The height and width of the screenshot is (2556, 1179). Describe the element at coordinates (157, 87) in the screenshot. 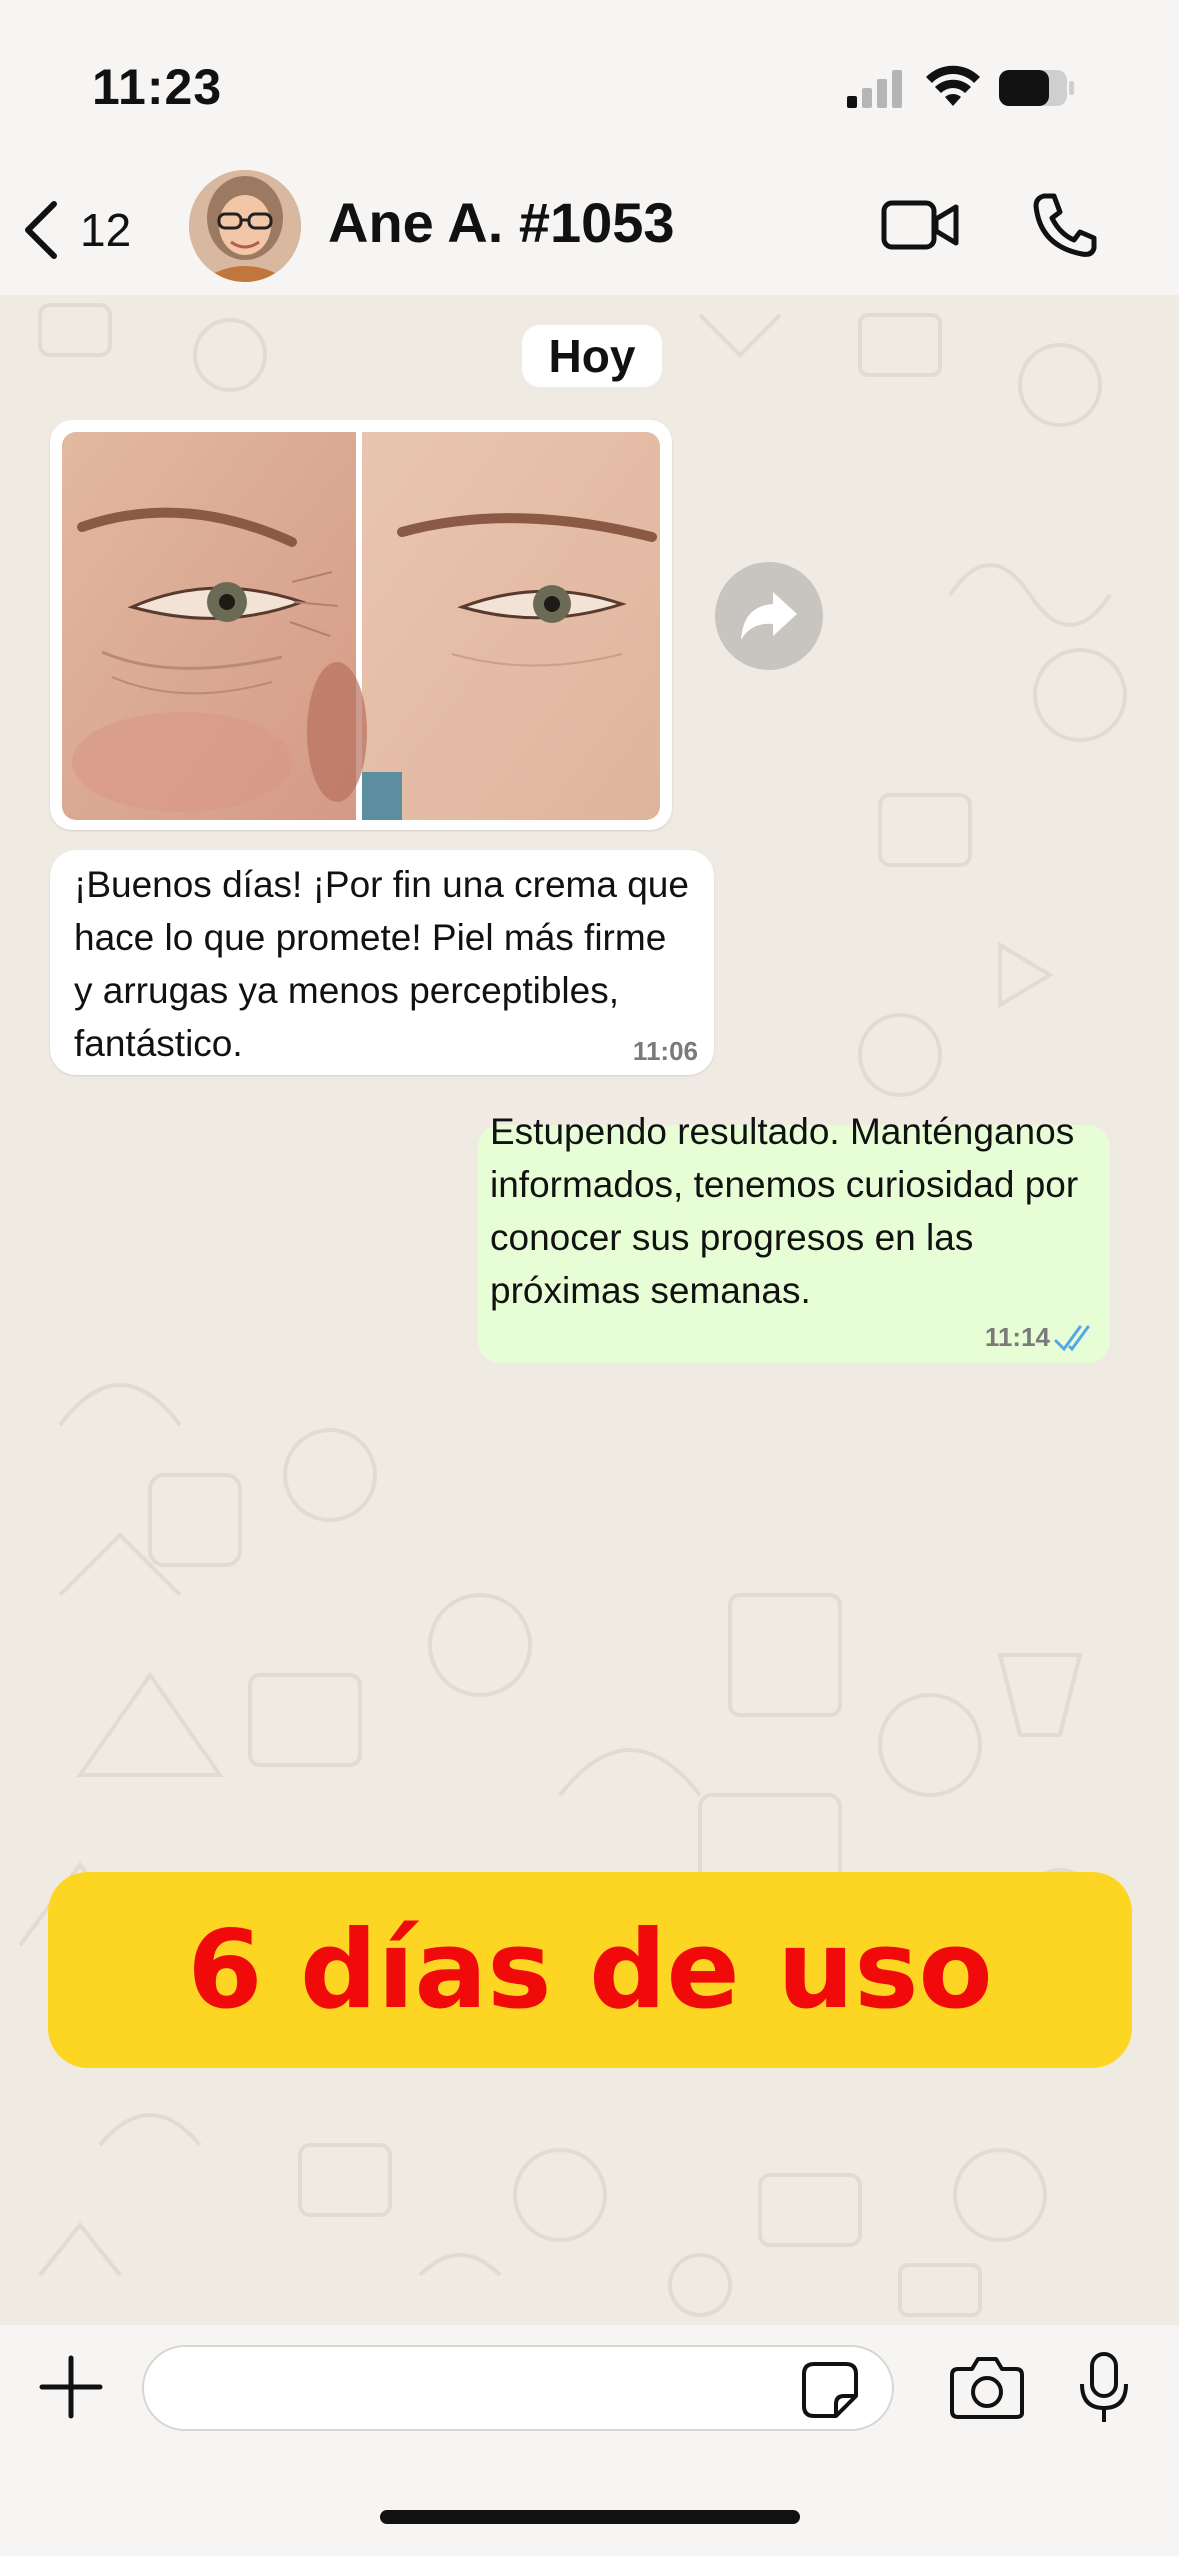

I see `status-time: 11:23` at that location.